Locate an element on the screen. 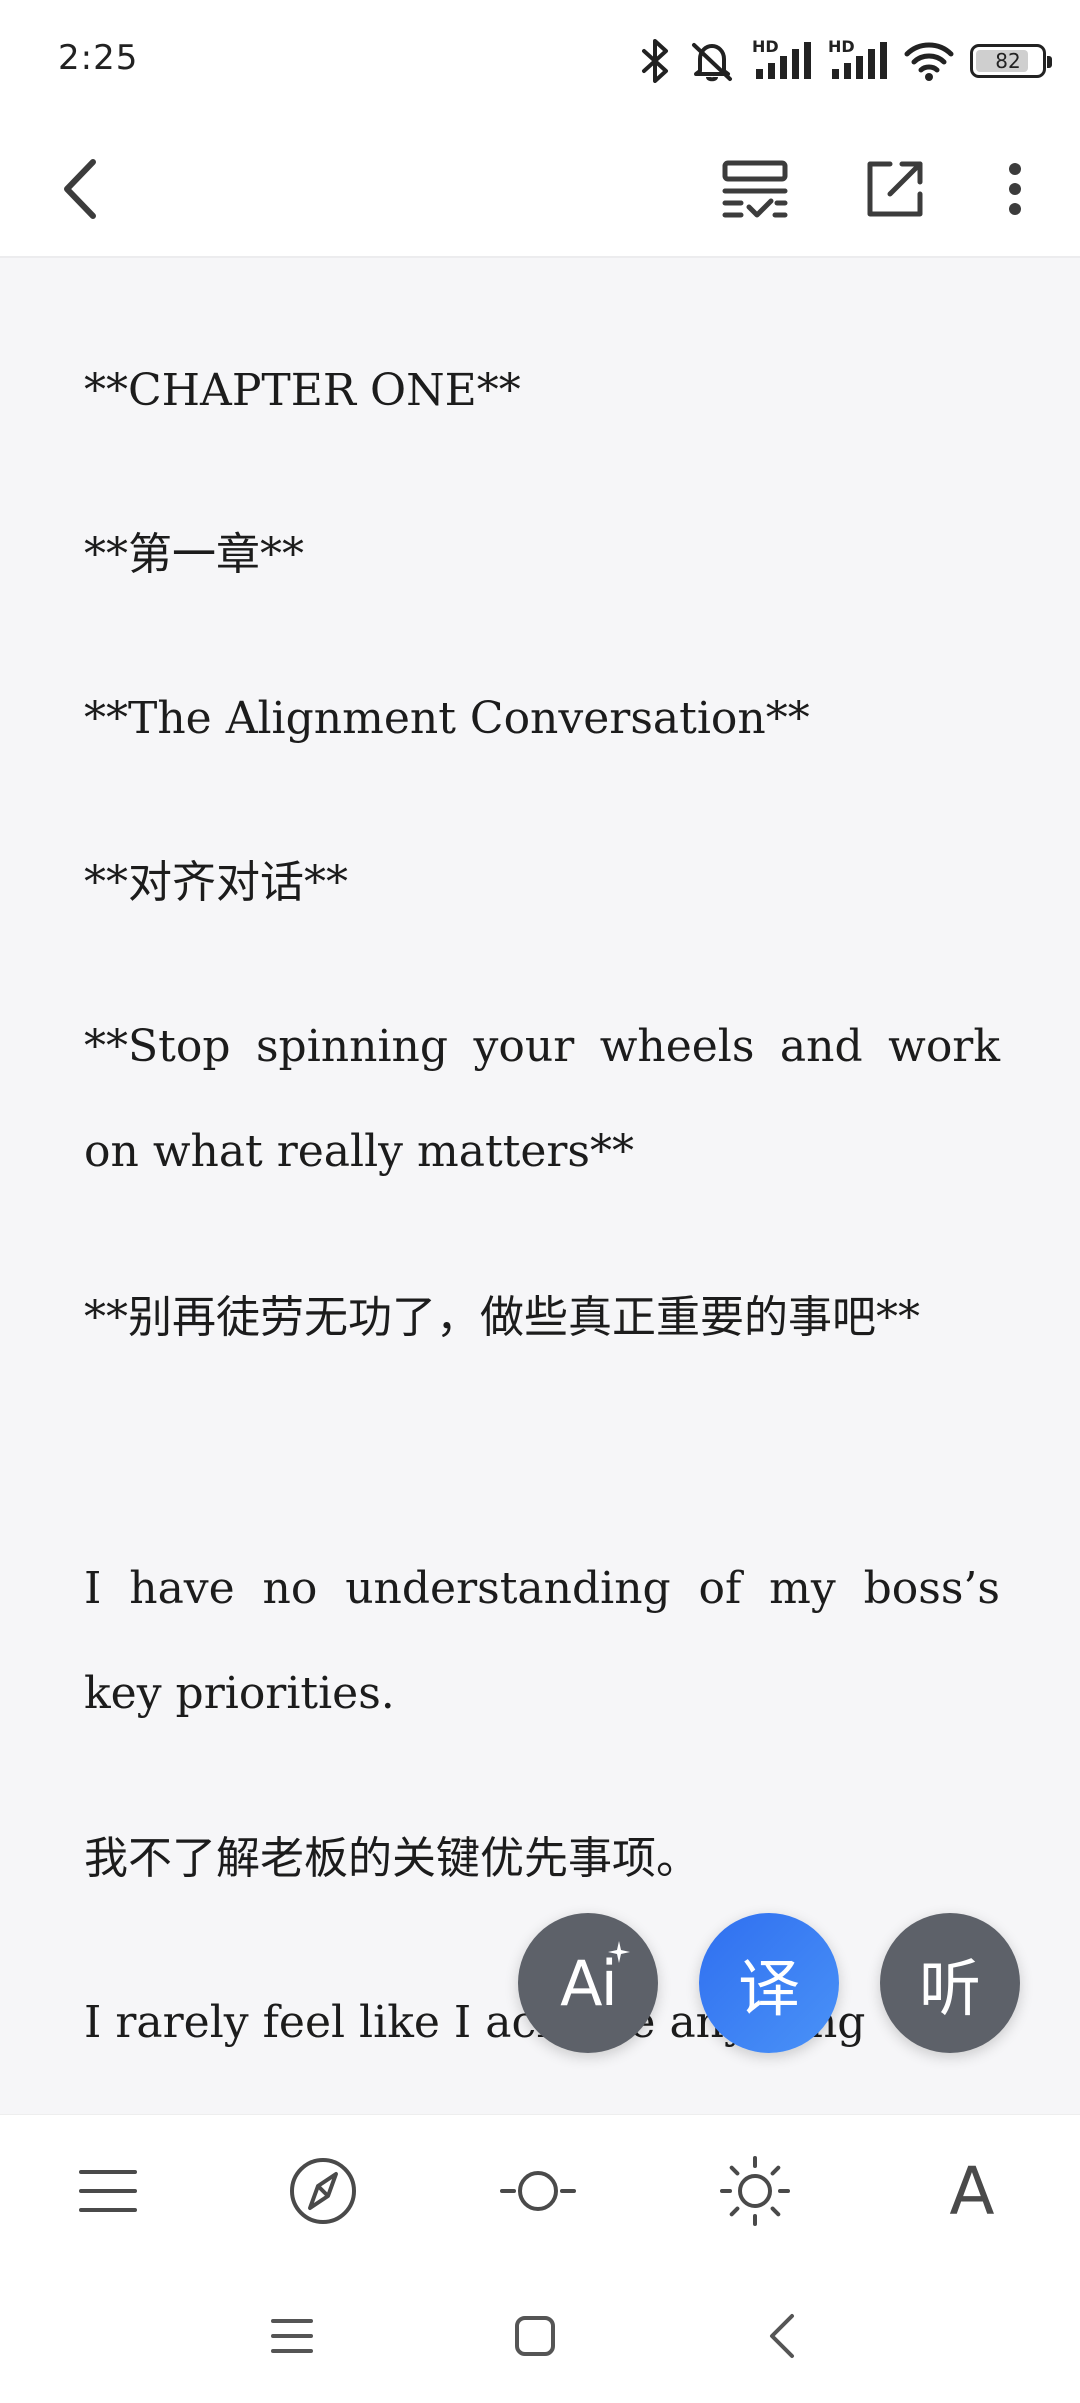 The width and height of the screenshot is (1080, 2403). system-nav-bar is located at coordinates (540, 2334).